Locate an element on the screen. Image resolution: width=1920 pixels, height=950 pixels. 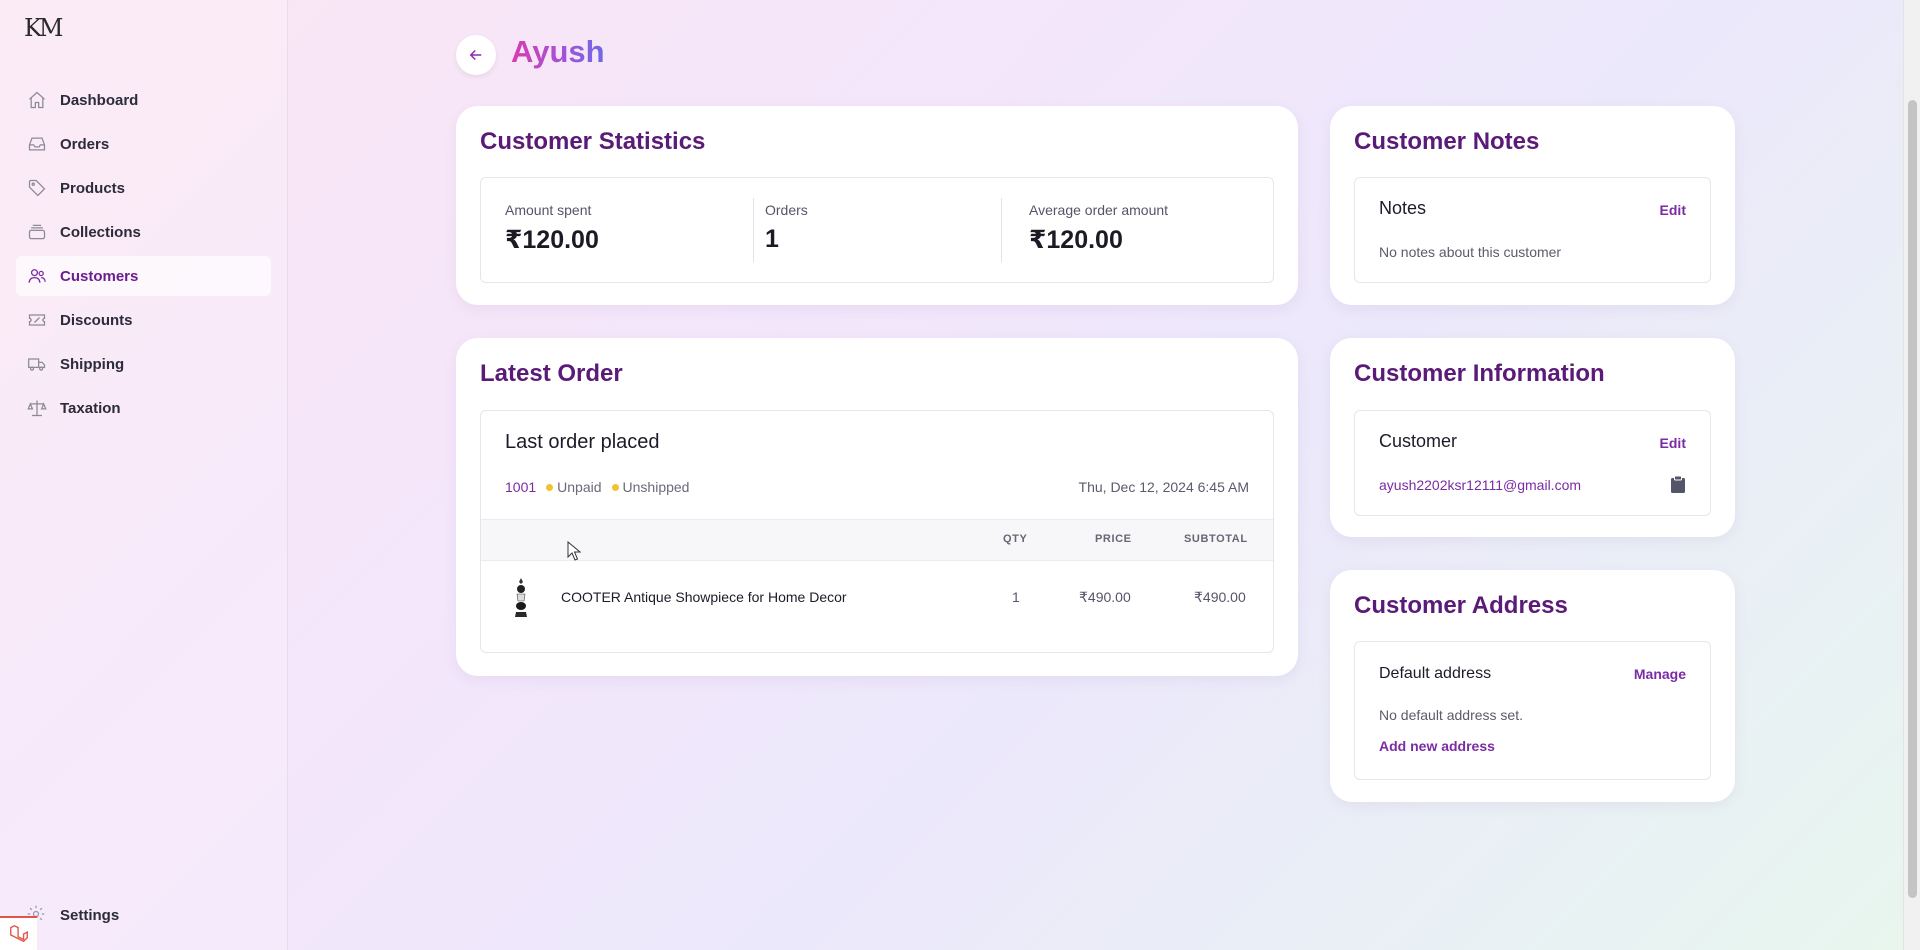
column-header-qty: QTY is located at coordinates (1015, 539).